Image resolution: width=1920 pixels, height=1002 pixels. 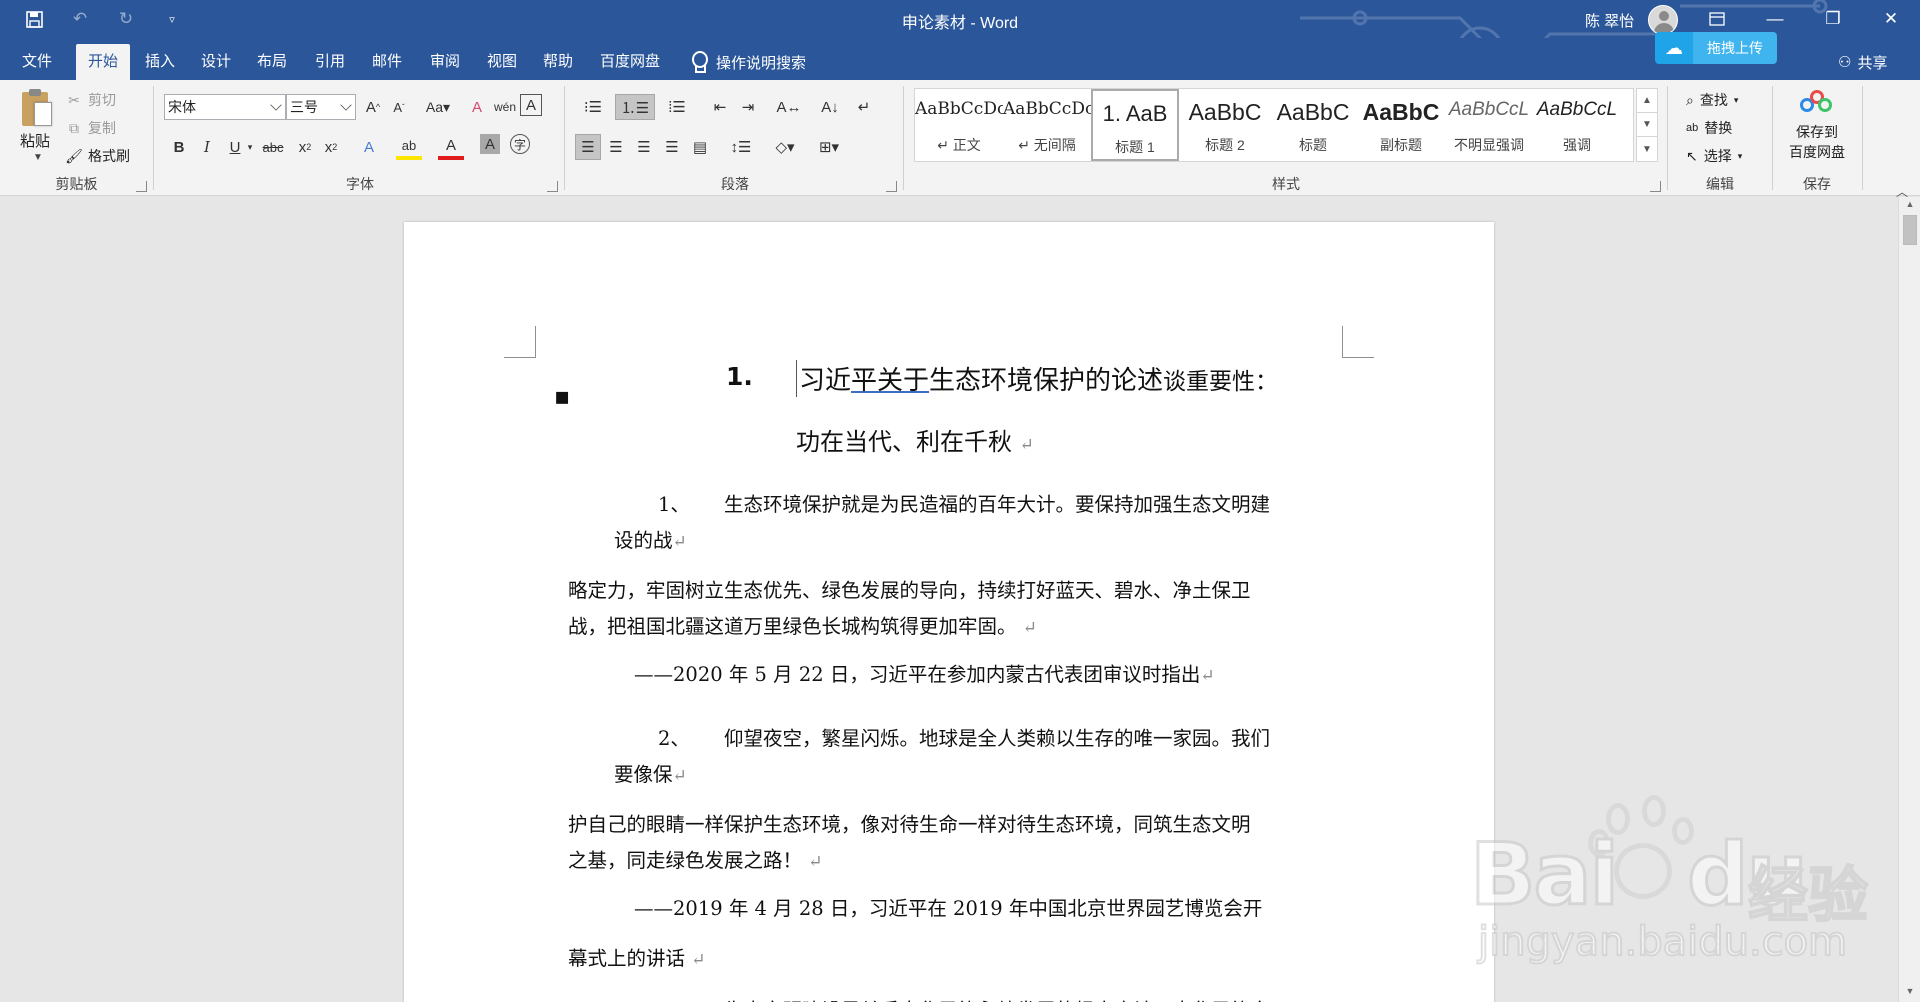 I want to click on select-button: ↖ 选择 ▾, so click(x=1714, y=156).